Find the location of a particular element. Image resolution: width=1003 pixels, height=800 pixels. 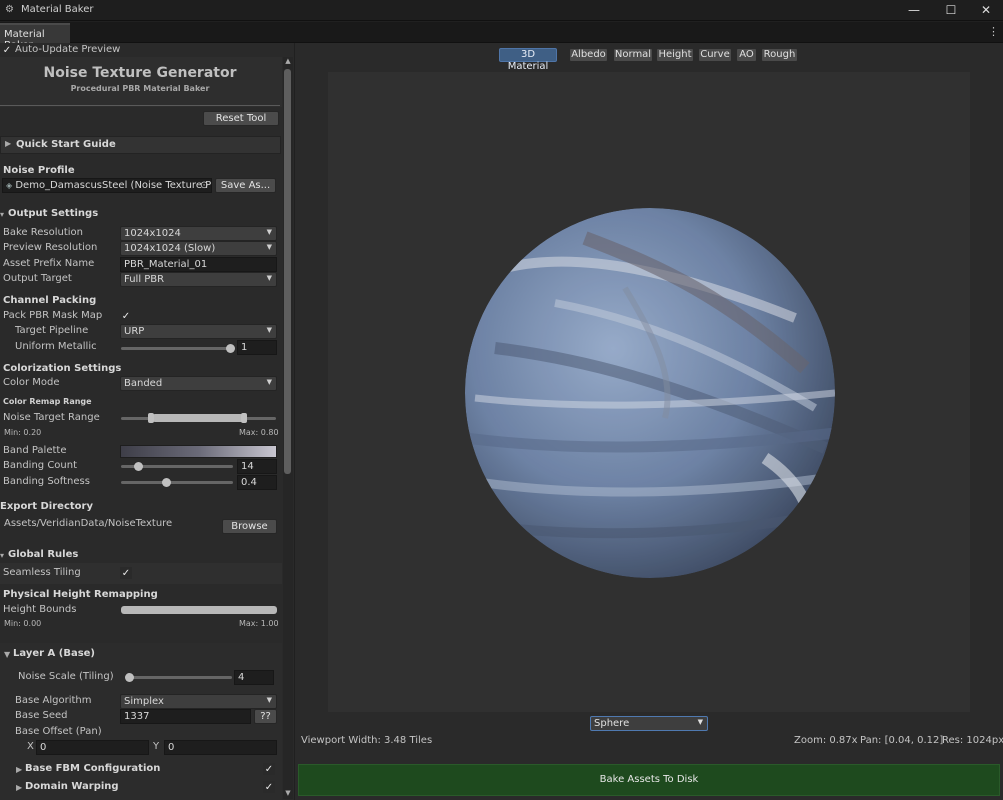

kebab-menu-icon: ⋮ is located at coordinates (993, 31).